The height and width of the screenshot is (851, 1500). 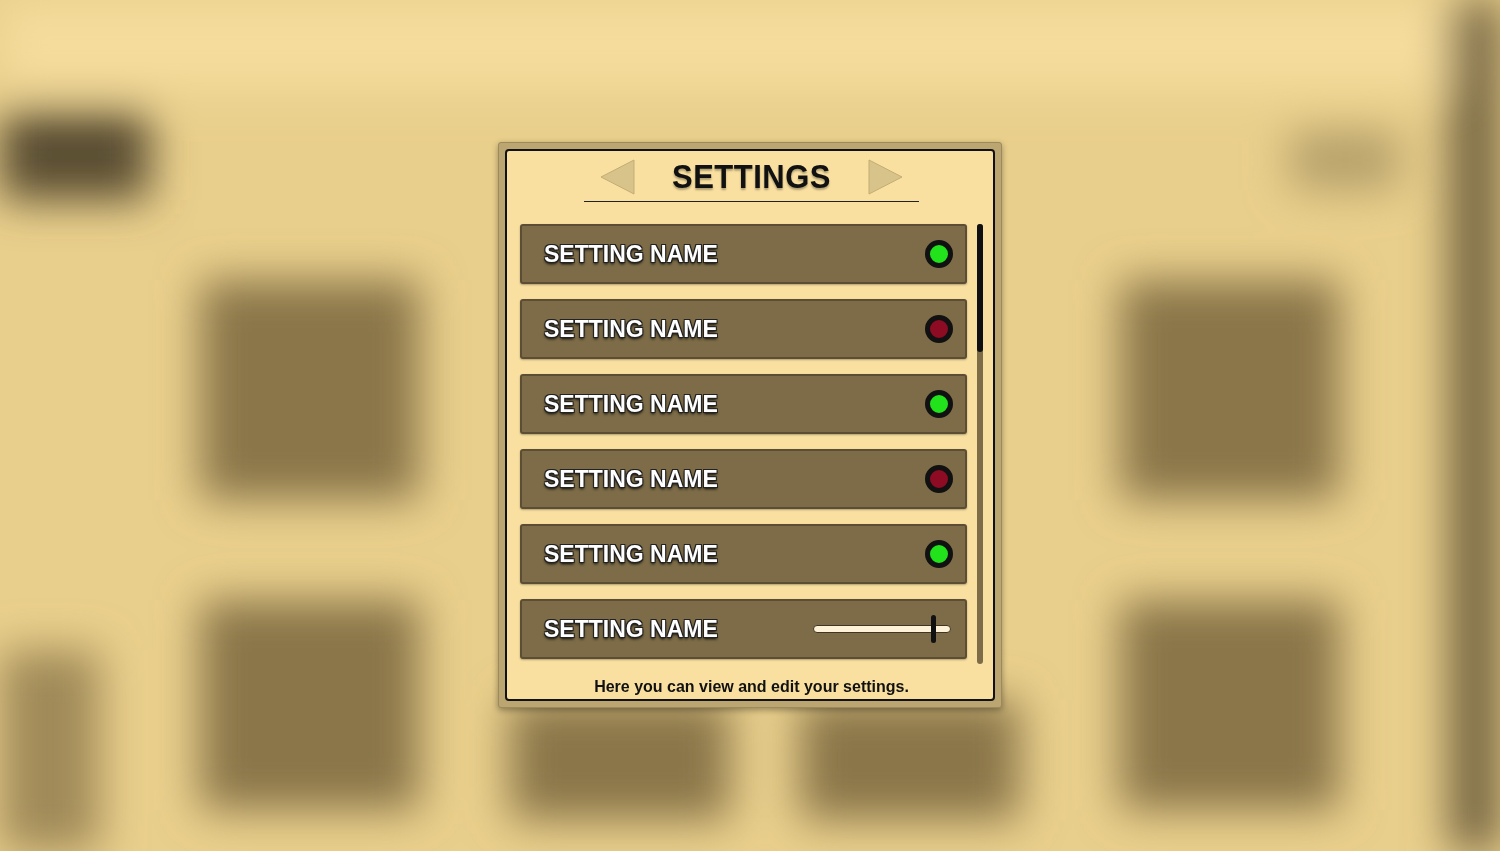 What do you see at coordinates (934, 629) in the screenshot?
I see `slider-thumb` at bounding box center [934, 629].